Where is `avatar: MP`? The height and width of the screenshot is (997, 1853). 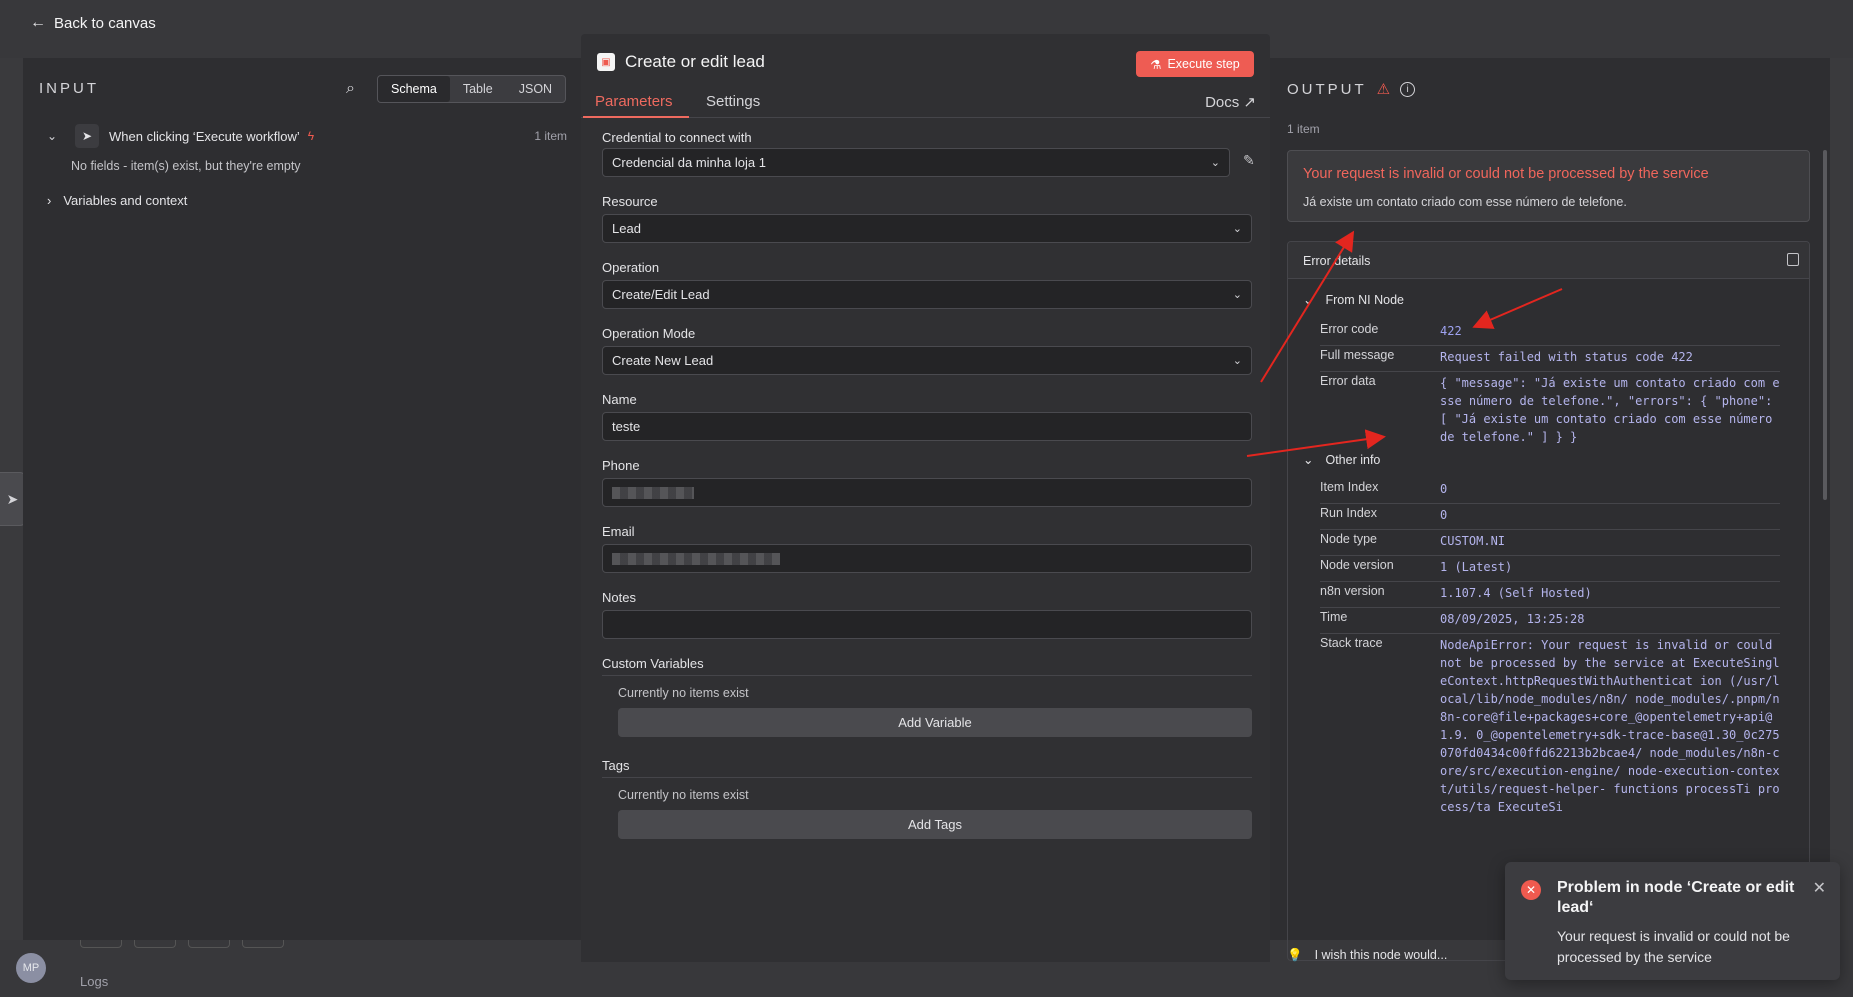 avatar: MP is located at coordinates (31, 968).